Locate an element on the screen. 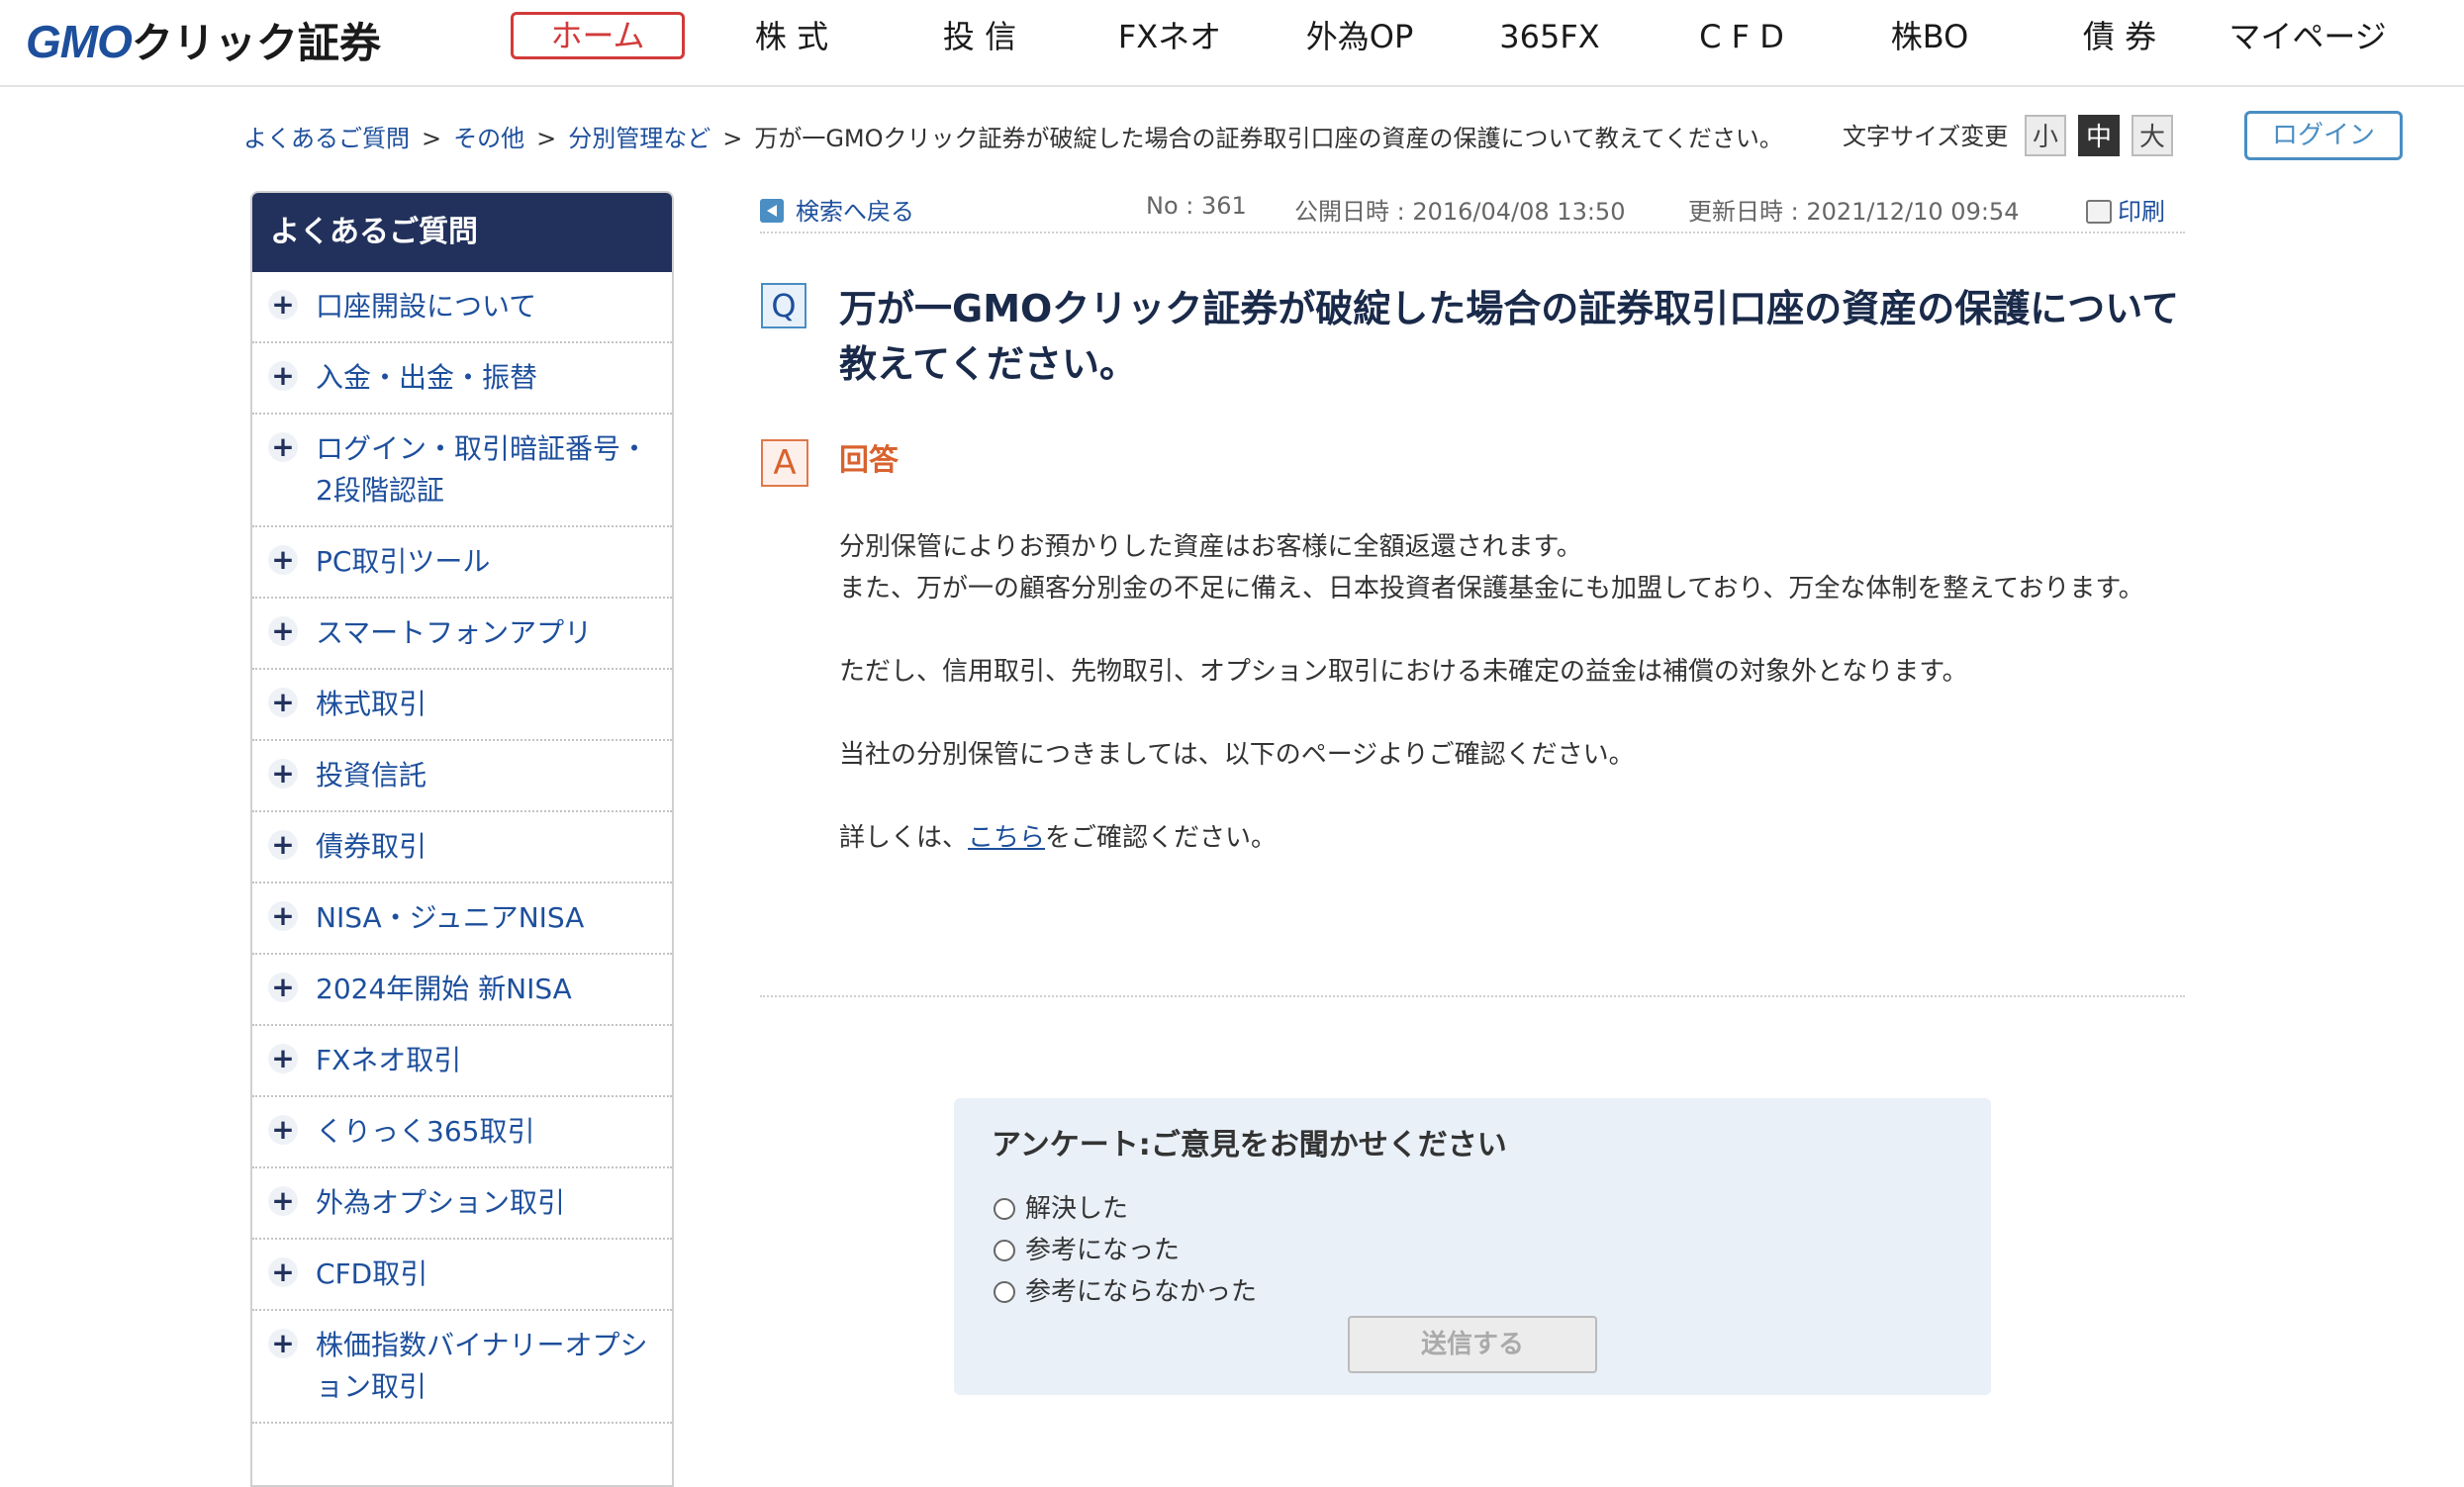  sidebar-item-label: 債券取引 is located at coordinates (371, 846).